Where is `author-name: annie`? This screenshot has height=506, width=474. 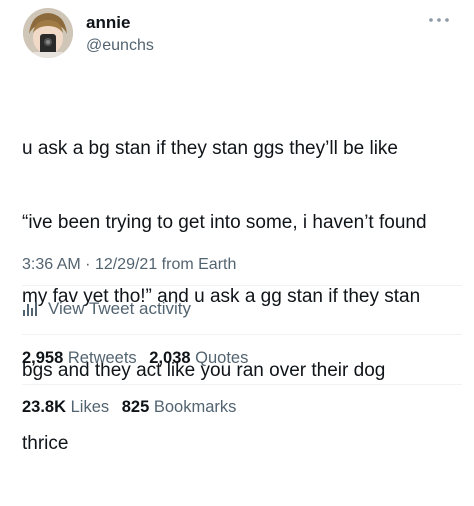
author-name: annie is located at coordinates (108, 23).